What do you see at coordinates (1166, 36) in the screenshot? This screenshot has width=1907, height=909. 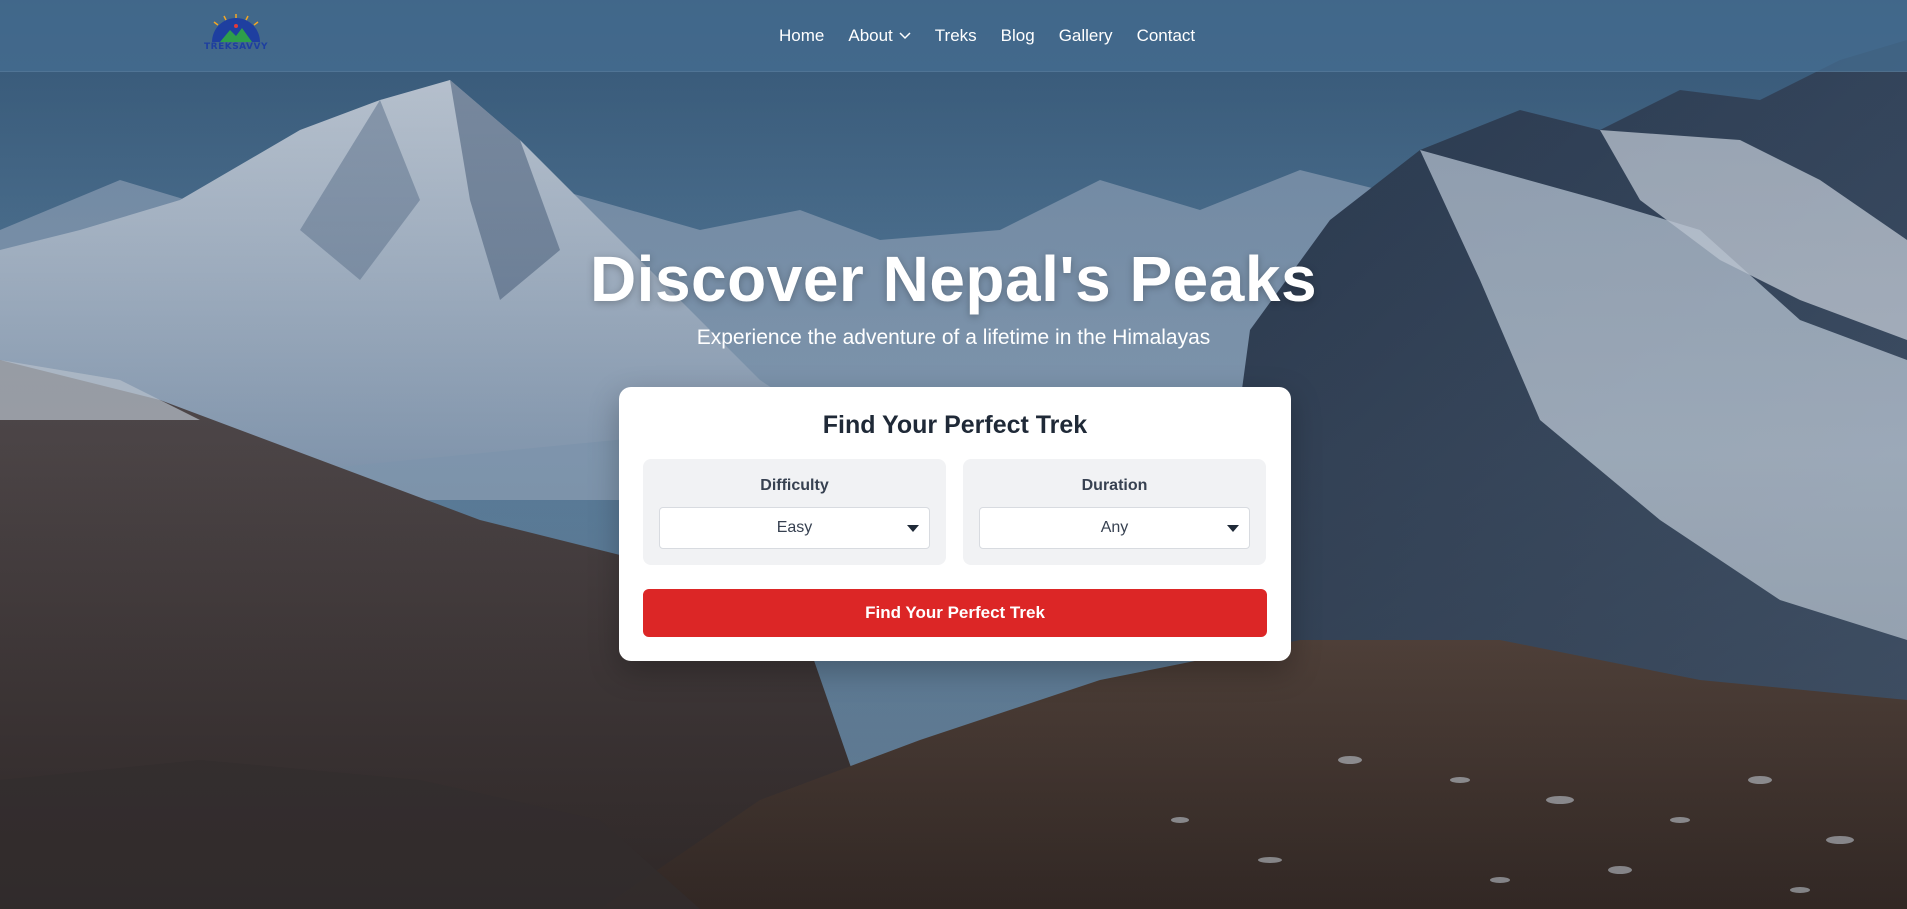 I see `nav-contact-link: Contact` at bounding box center [1166, 36].